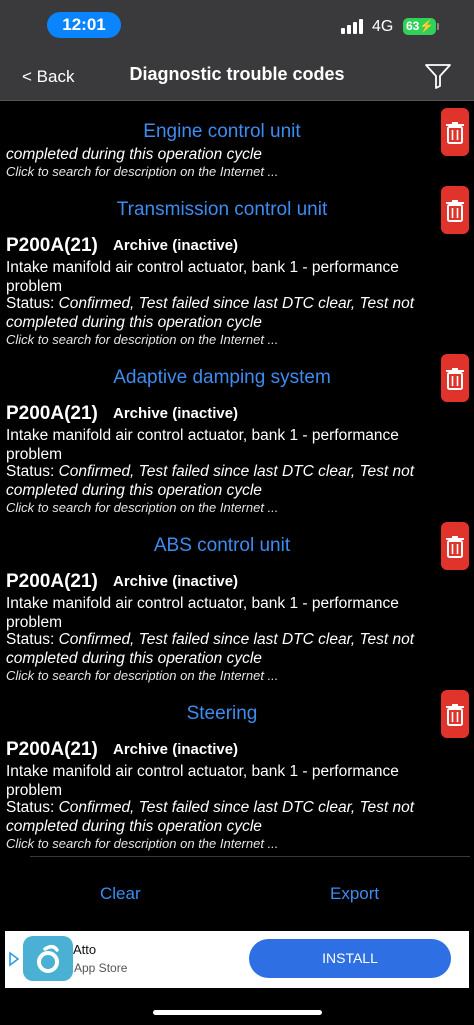  Describe the element at coordinates (222, 545) in the screenshot. I see `unit-title: ABS control unit` at that location.